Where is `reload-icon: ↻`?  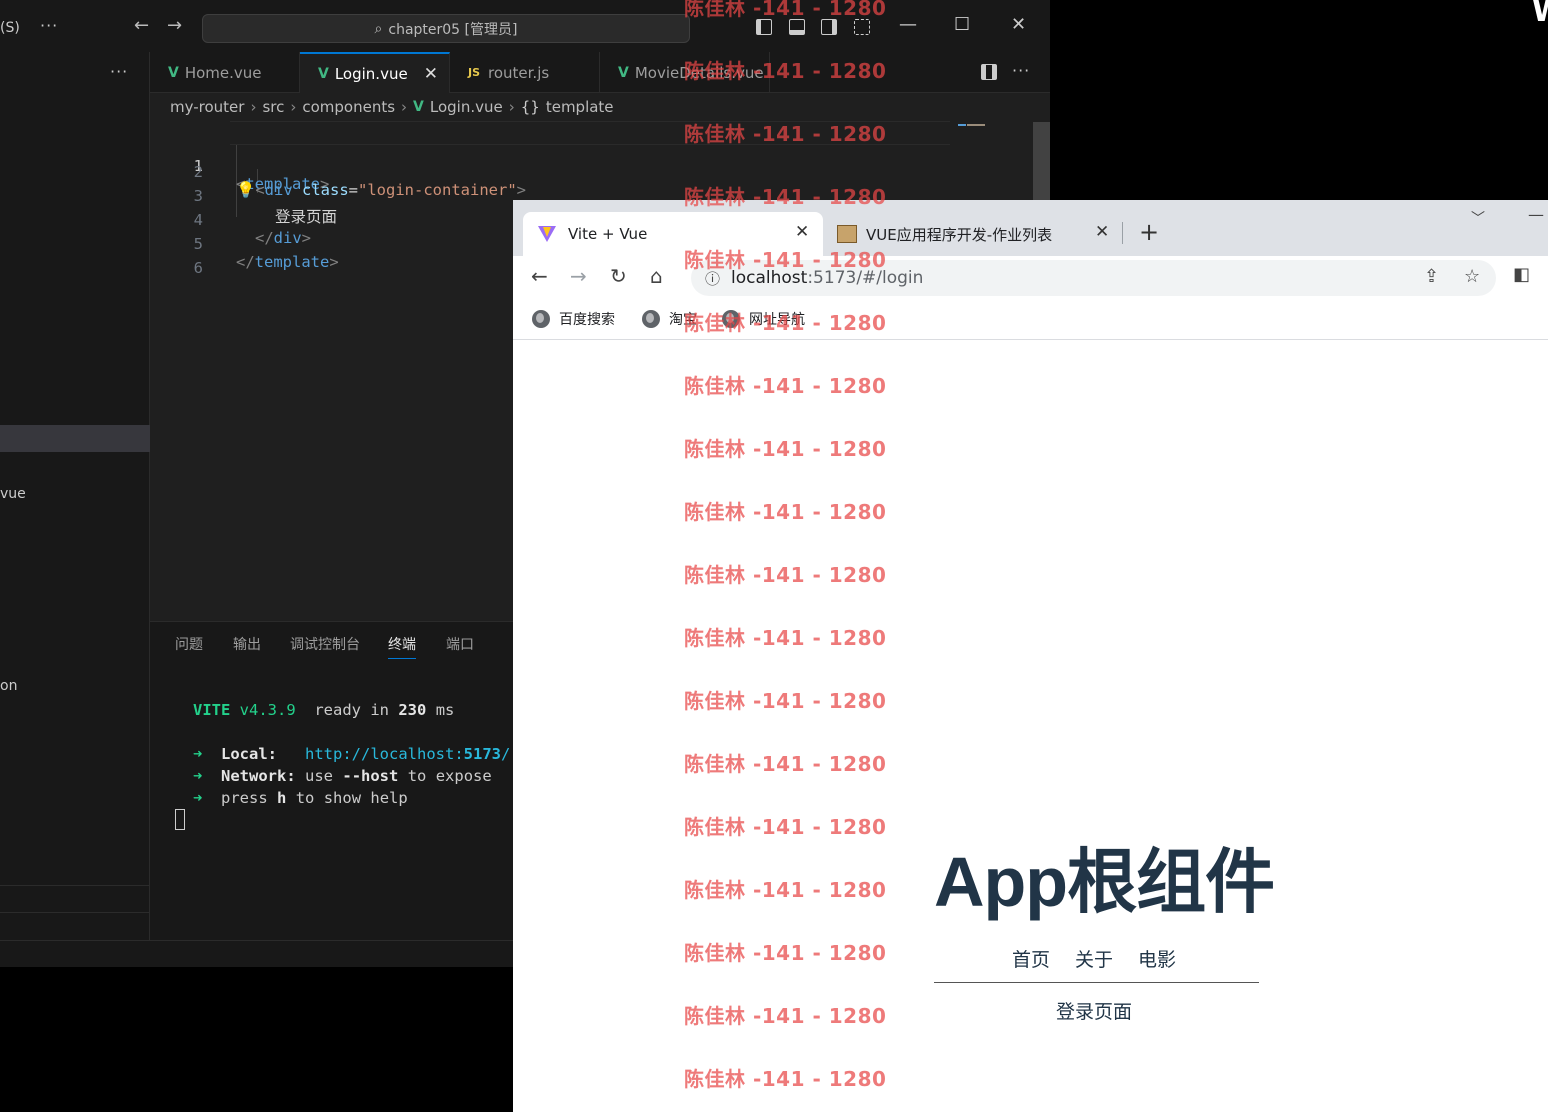
reload-icon: ↻ is located at coordinates (618, 276).